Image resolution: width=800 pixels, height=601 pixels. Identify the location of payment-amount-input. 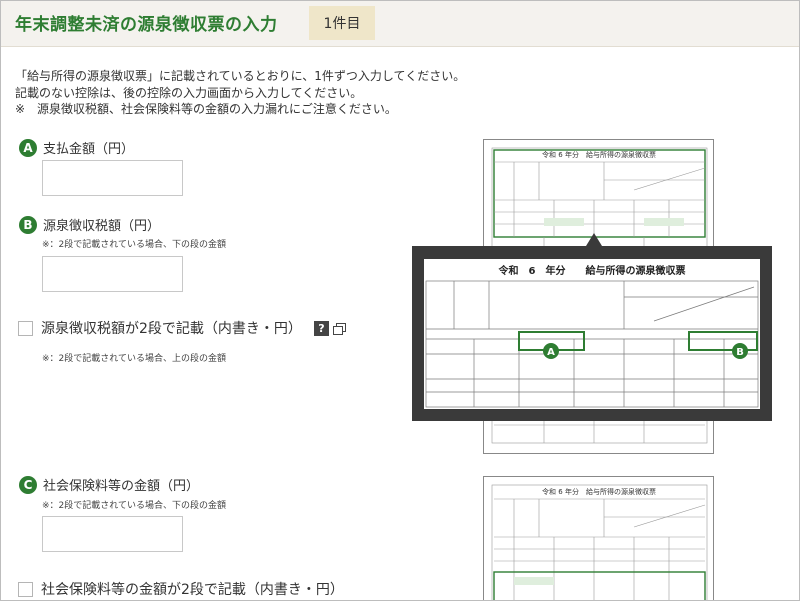
(112, 178).